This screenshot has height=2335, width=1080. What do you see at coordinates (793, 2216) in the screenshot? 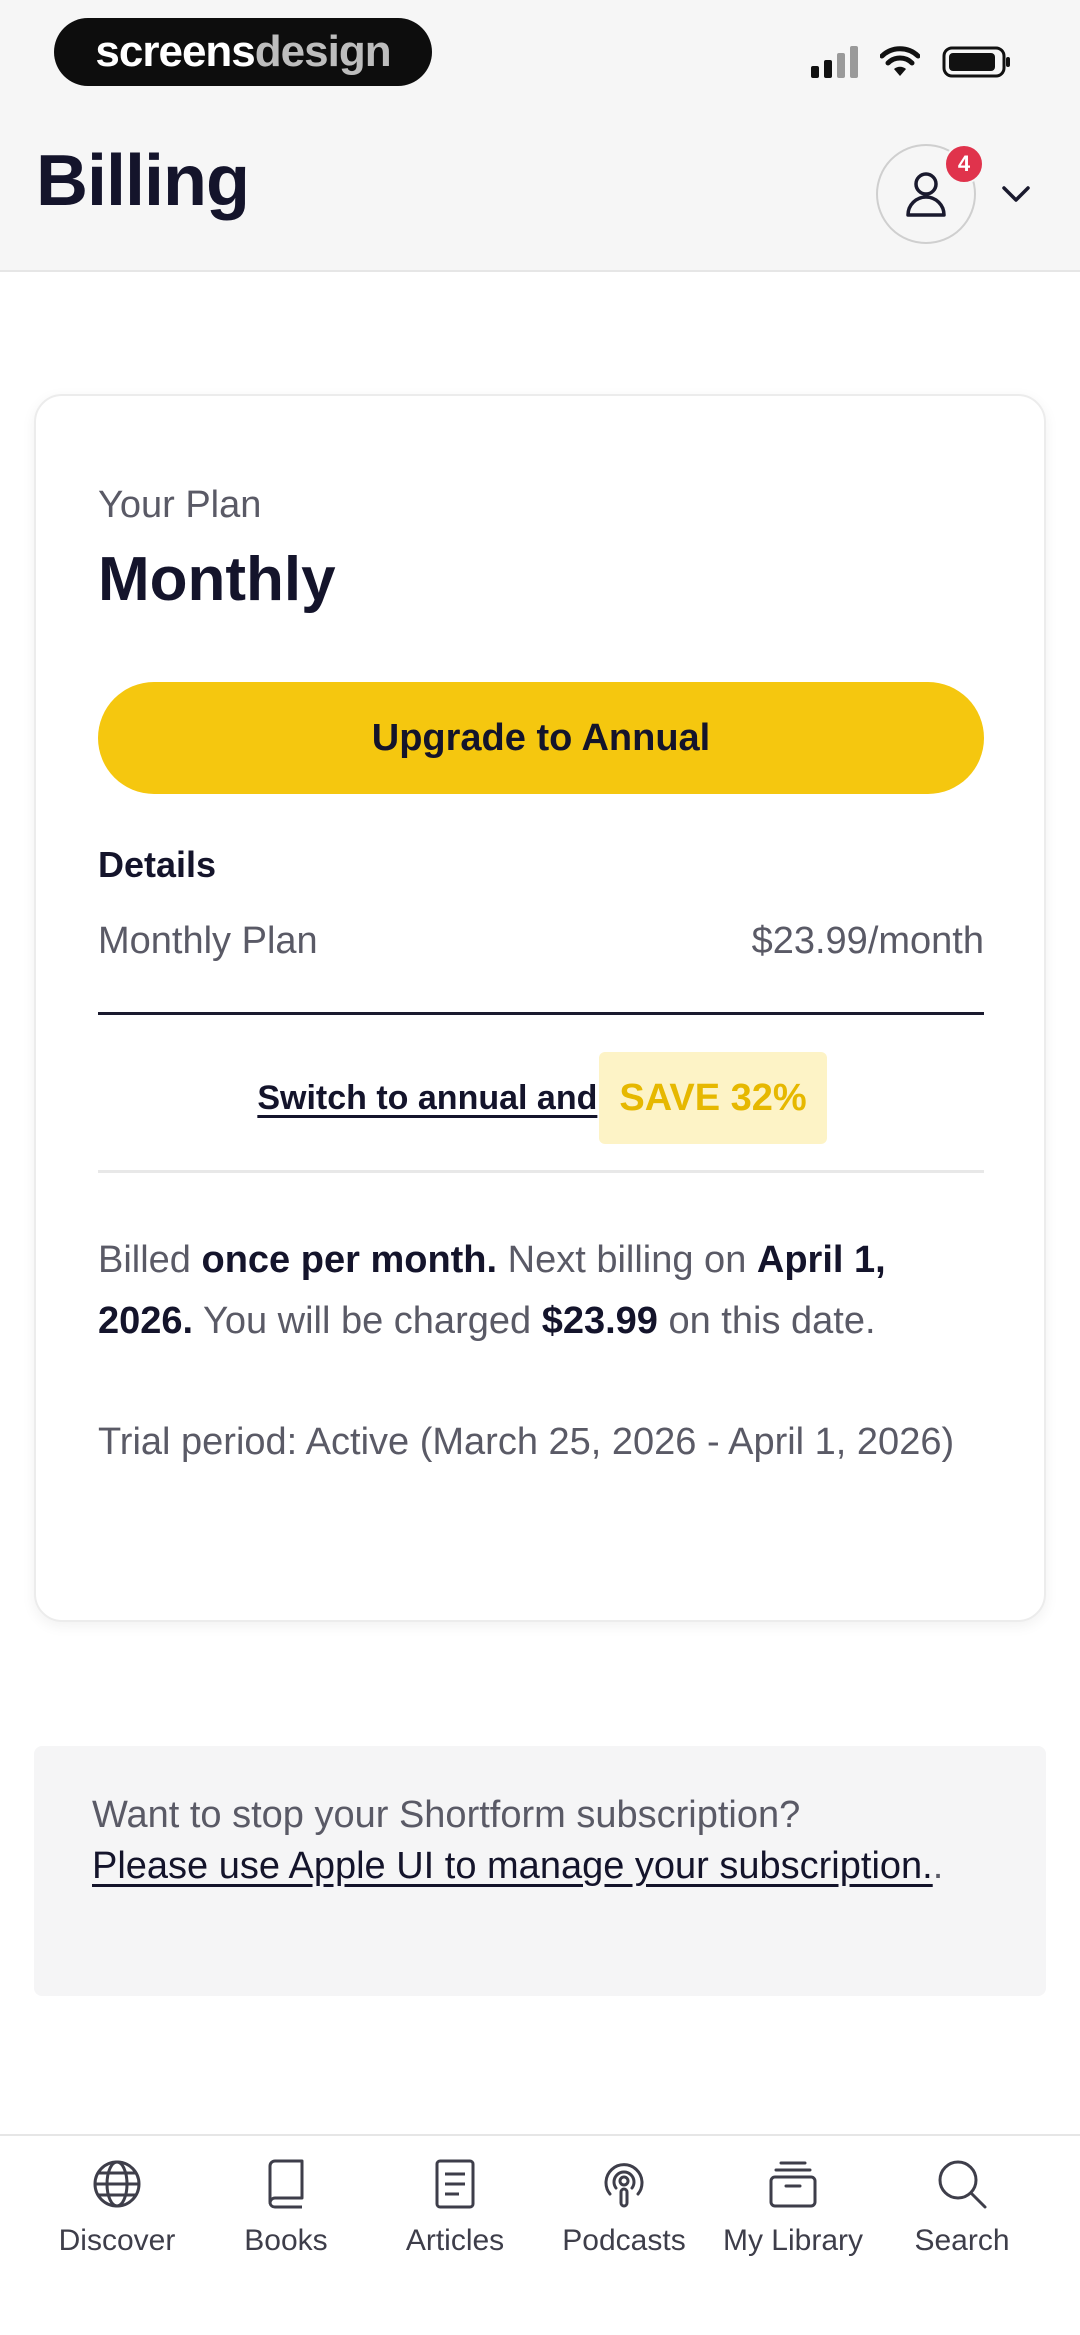
I see `nav-my-library: My Library` at bounding box center [793, 2216].